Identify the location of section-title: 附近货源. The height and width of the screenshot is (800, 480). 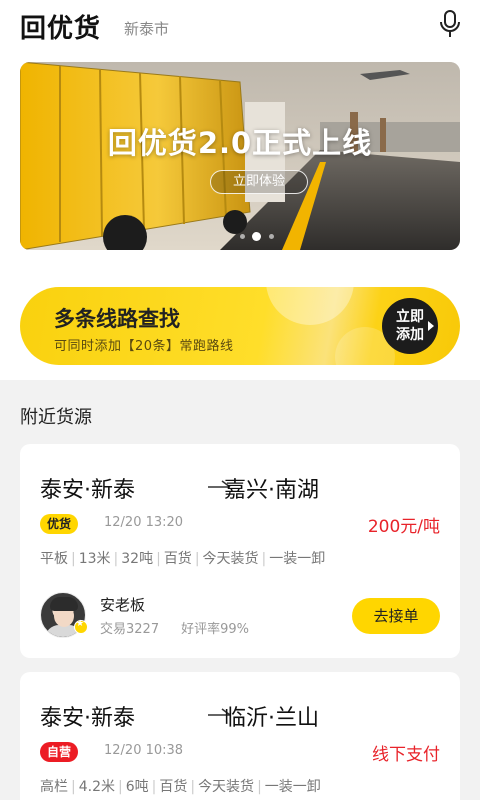
(56, 417).